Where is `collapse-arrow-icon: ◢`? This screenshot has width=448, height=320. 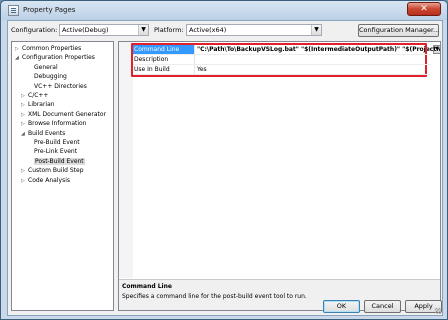
collapse-arrow-icon: ◢ is located at coordinates (18, 58).